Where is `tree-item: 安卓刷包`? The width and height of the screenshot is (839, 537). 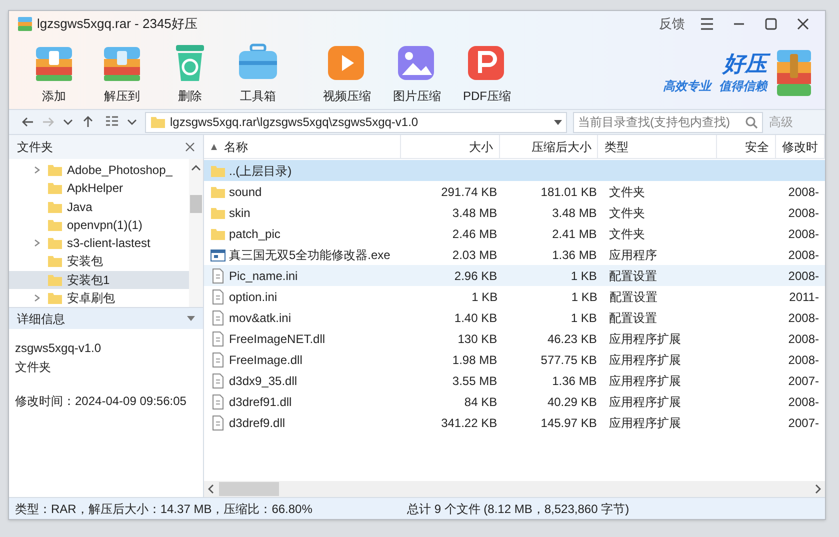
tree-item: 安卓刷包 is located at coordinates (99, 297).